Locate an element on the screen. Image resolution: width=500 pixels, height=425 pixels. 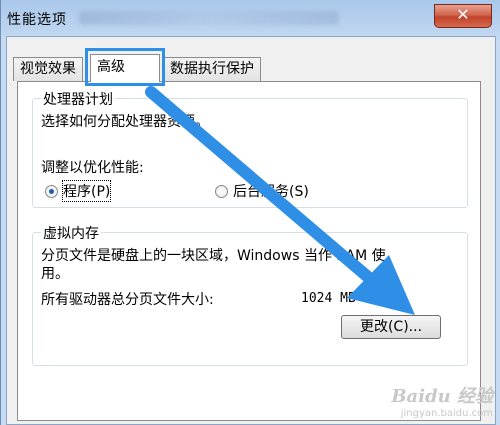
adjust-label: 调整以优化性能: is located at coordinates (92, 168).